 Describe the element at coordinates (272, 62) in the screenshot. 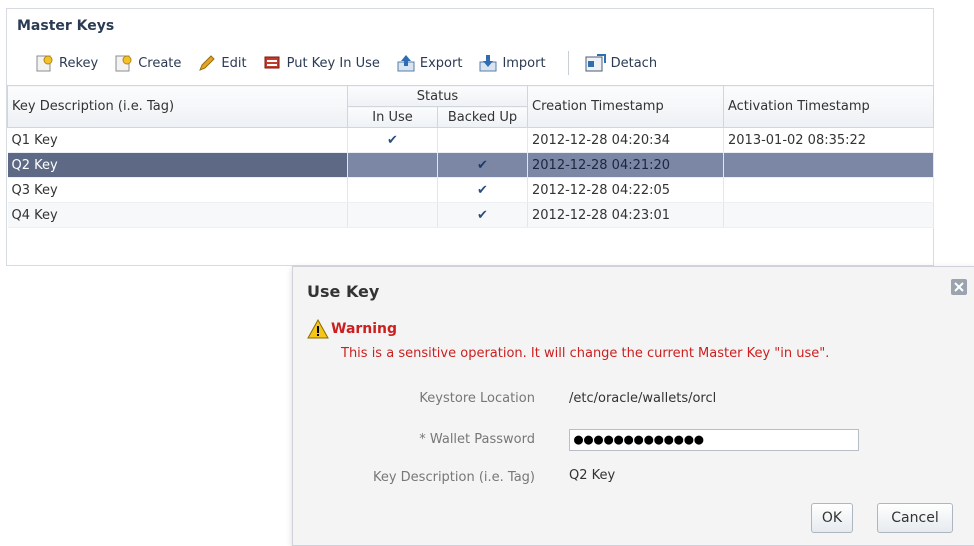

I see `key-in-use-icon` at that location.